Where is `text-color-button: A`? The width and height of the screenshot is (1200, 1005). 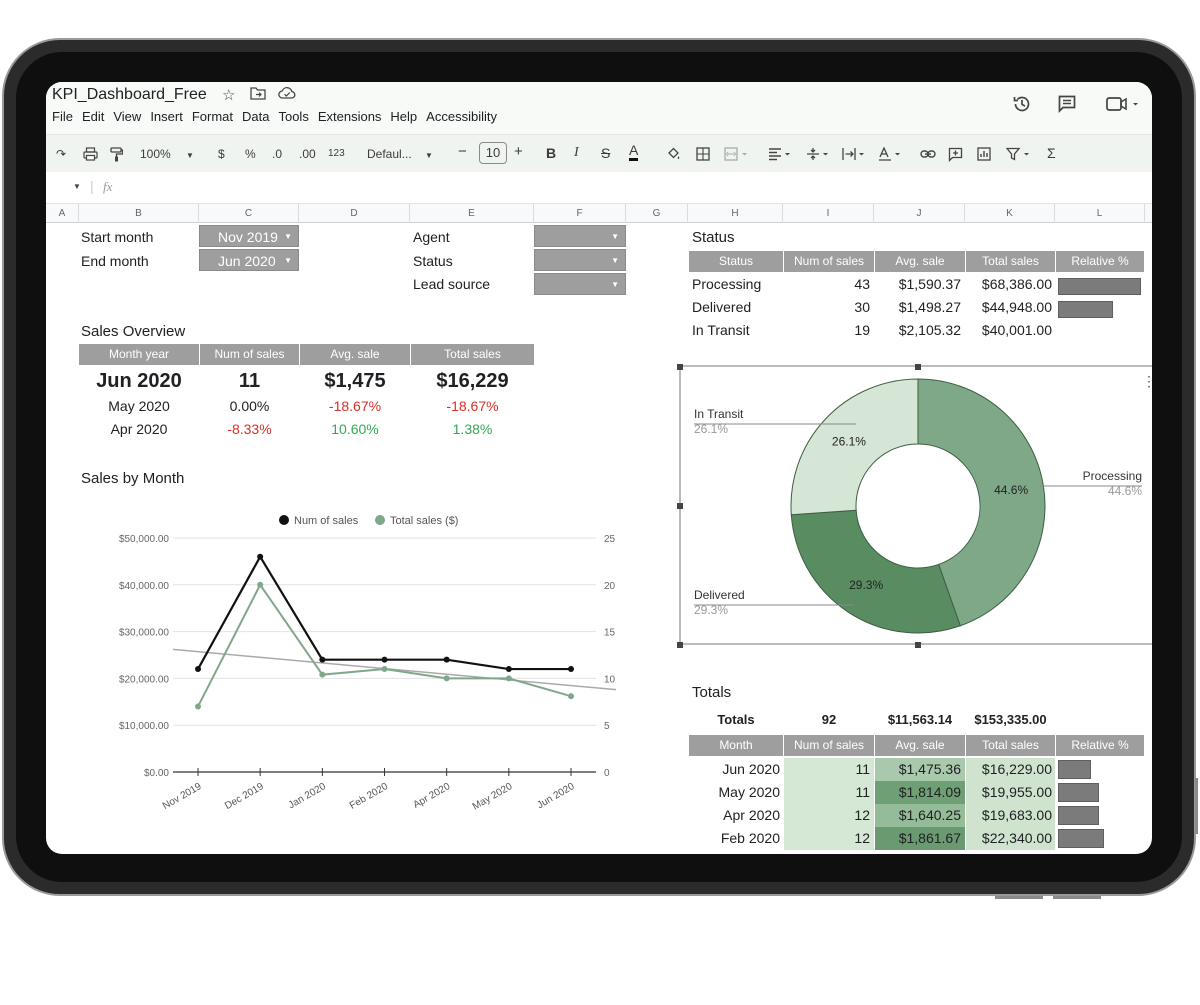 text-color-button: A is located at coordinates (634, 152).